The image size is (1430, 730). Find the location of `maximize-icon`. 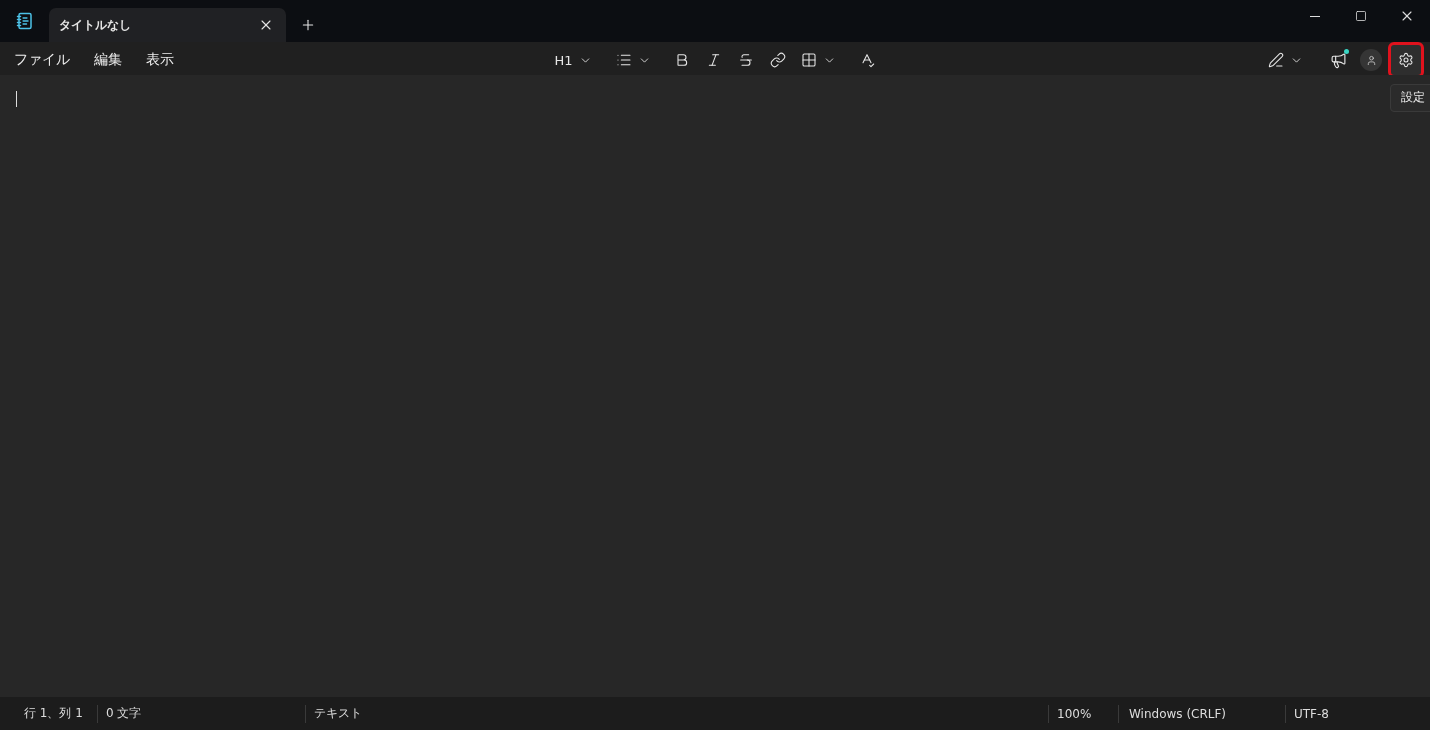

maximize-icon is located at coordinates (1361, 16).